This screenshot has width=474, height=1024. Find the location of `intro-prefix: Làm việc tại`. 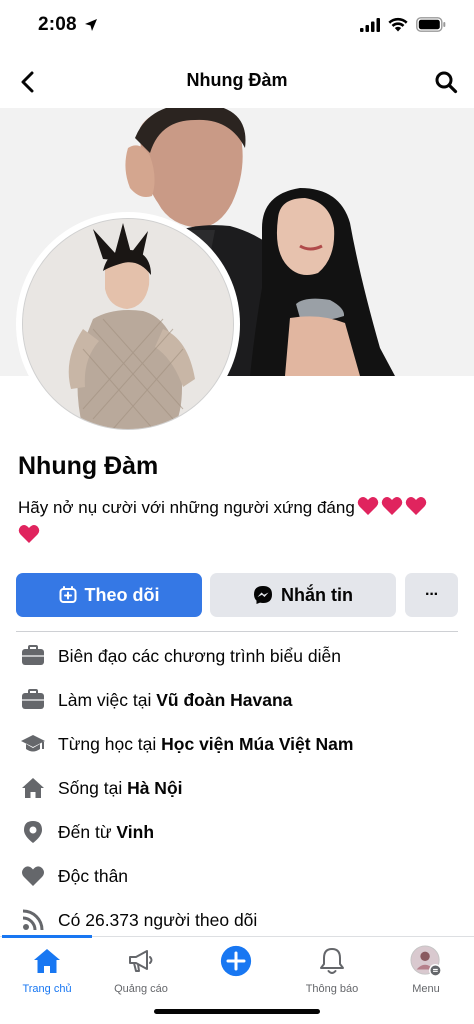

intro-prefix: Làm việc tại is located at coordinates (107, 699).